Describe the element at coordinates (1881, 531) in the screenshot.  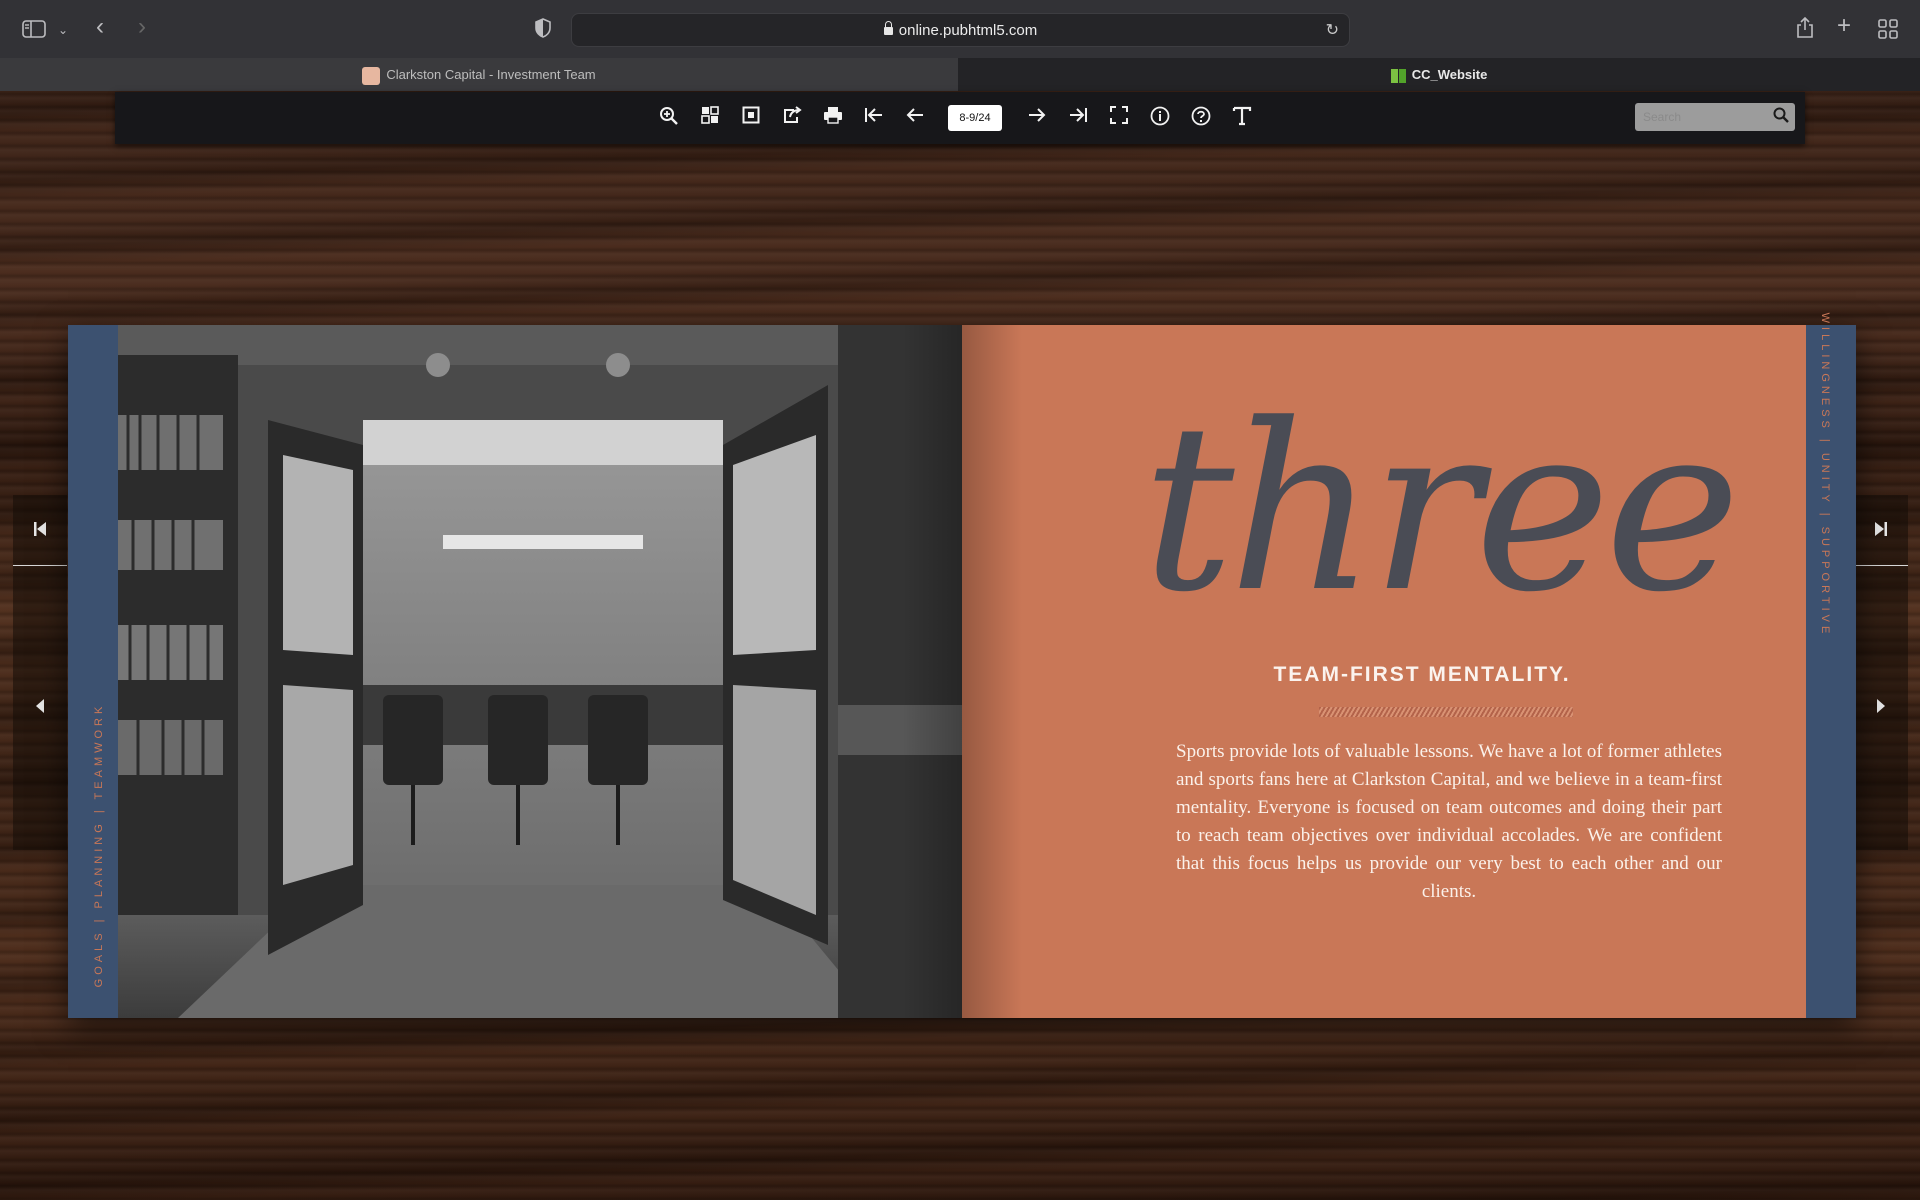
I see `last-page-button` at that location.